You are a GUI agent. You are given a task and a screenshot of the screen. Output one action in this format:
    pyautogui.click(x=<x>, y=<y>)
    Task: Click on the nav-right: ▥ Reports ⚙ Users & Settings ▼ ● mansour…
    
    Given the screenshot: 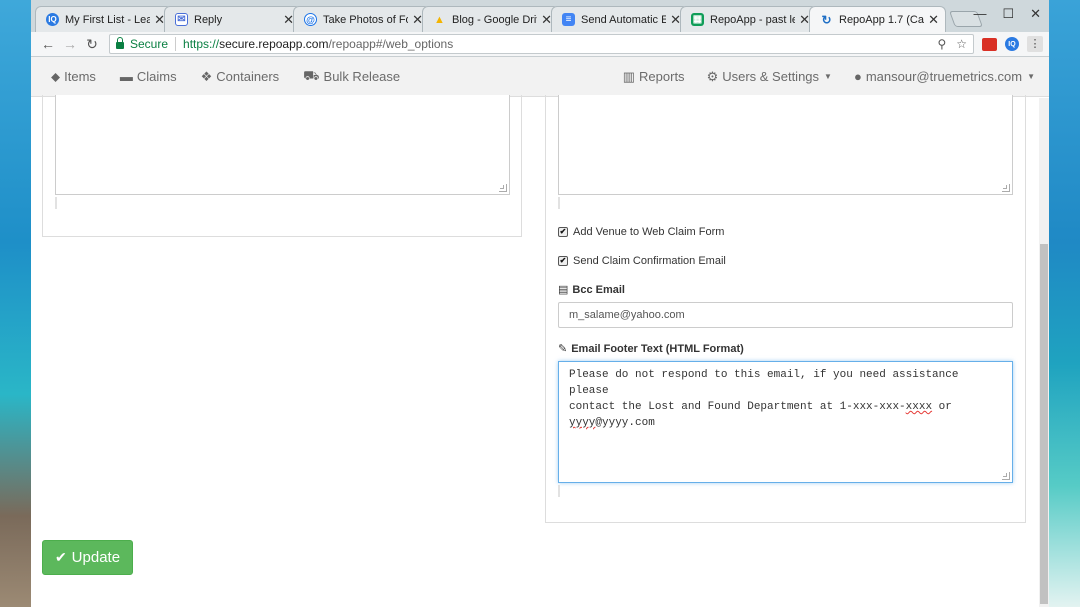 What is the action you would take?
    pyautogui.click(x=818, y=77)
    